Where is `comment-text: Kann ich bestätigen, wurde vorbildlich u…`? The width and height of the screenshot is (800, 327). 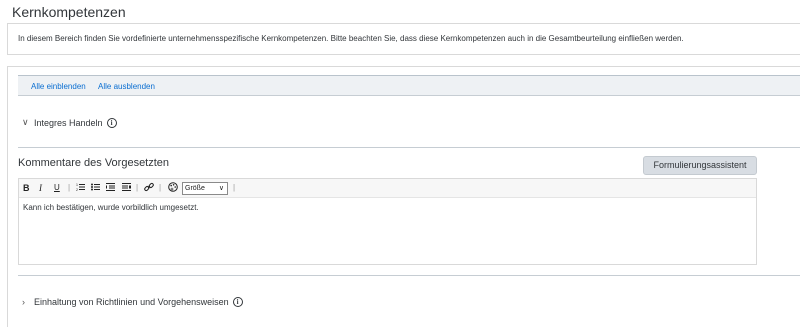
comment-text: Kann ich bestätigen, wurde vorbildlich u… is located at coordinates (111, 207).